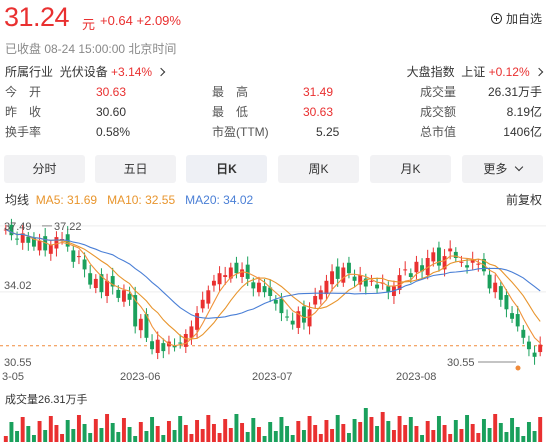 This screenshot has height=444, width=550. Describe the element at coordinates (461, 363) in the screenshot. I see `min-annotation: 30.55` at that location.